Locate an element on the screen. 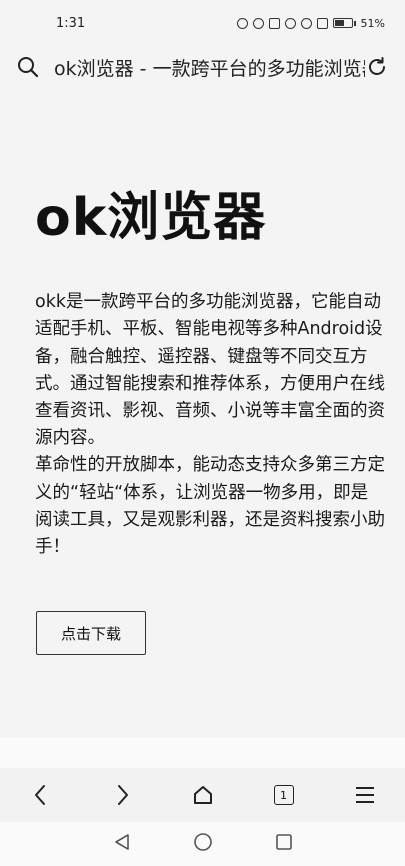  page-footer is located at coordinates (202, 753).